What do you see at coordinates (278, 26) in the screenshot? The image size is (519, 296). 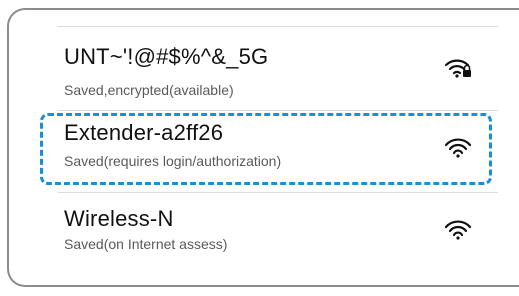 I see `list-top-divider` at bounding box center [278, 26].